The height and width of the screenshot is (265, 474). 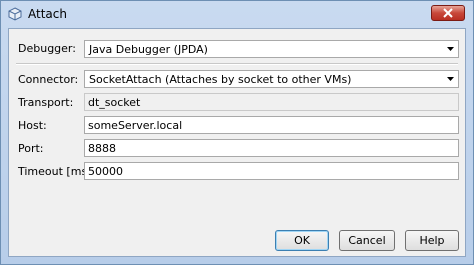 I want to click on port-label: Port:, so click(x=31, y=148).